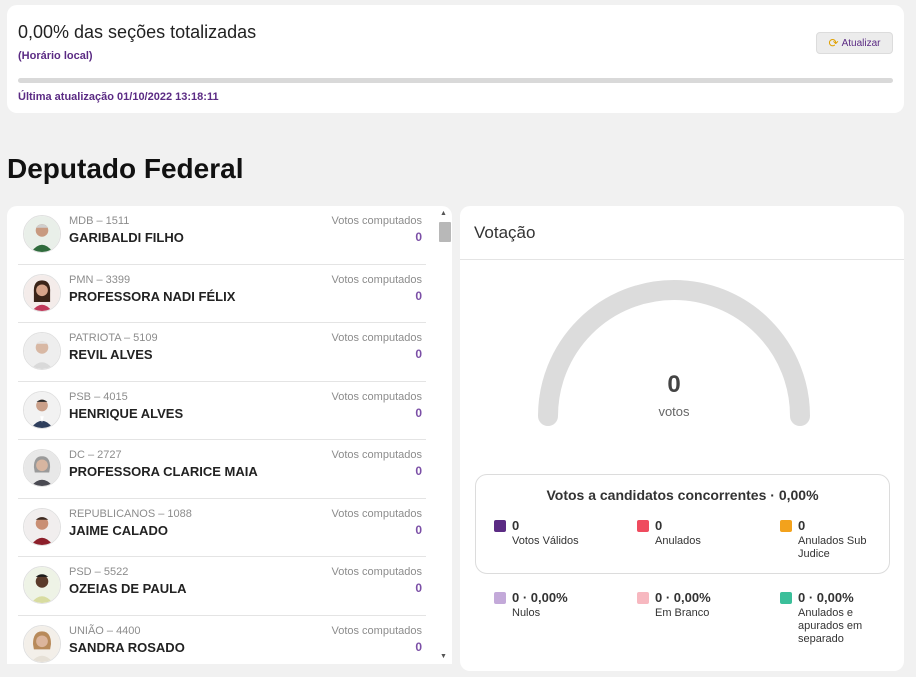 The image size is (916, 677). Describe the element at coordinates (127, 647) in the screenshot. I see `candidate-name: SANDRA ROSADO` at that location.